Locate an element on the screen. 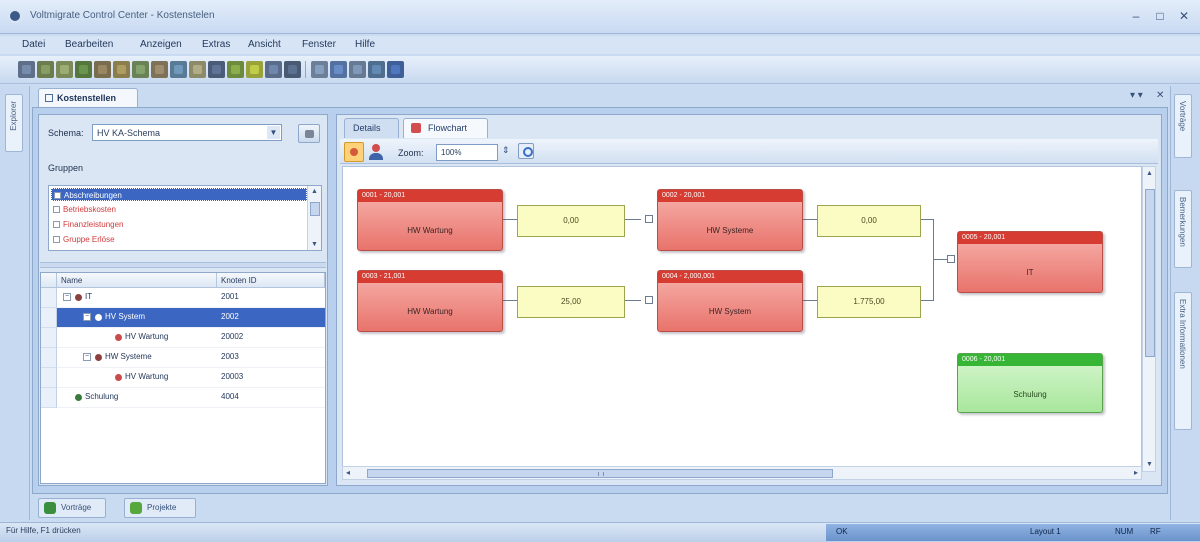  menu-bearbeiten: Bearbeiten is located at coordinates (89, 44).